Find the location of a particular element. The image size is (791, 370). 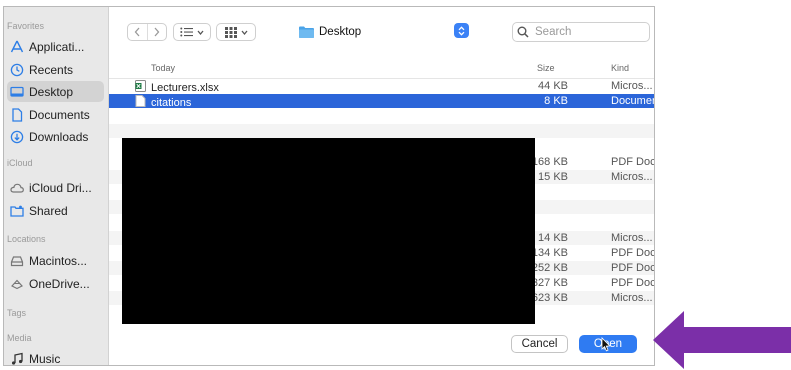

sidebar-section-media: Media is located at coordinates (19, 338).